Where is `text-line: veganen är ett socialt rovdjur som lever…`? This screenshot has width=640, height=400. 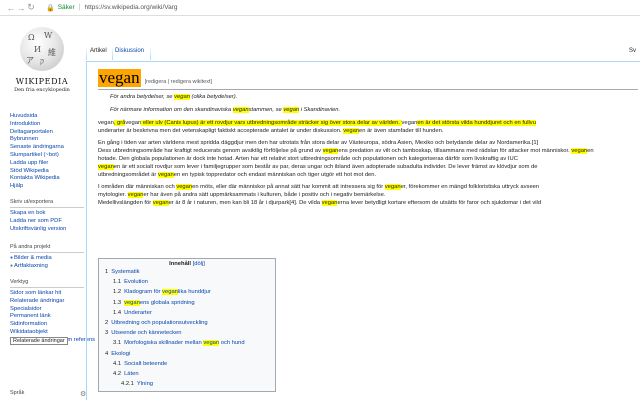 text-line: veganen är ett socialt rovdjur som lever… is located at coordinates (369, 167).